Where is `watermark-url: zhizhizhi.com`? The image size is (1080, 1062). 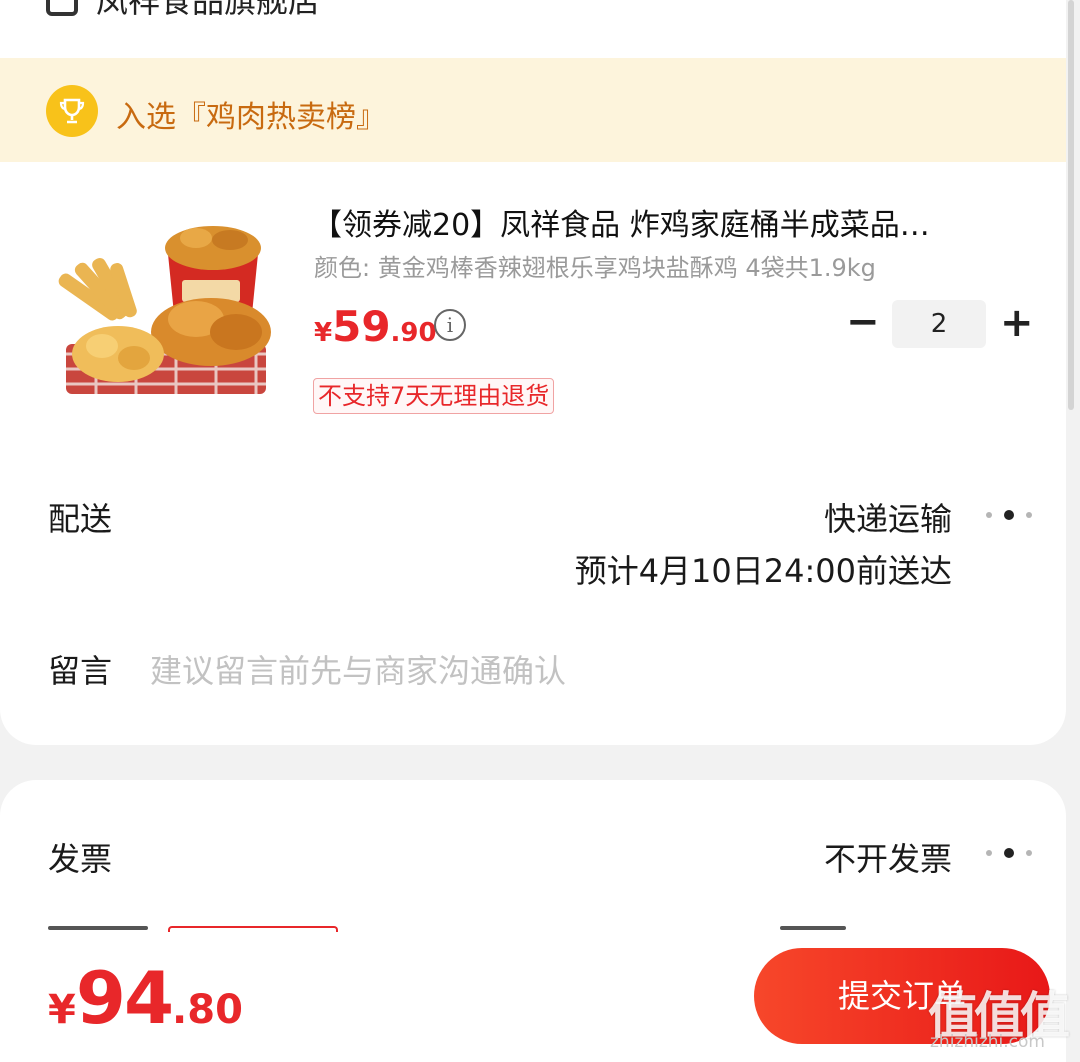 watermark-url: zhizhizhi.com is located at coordinates (987, 1042).